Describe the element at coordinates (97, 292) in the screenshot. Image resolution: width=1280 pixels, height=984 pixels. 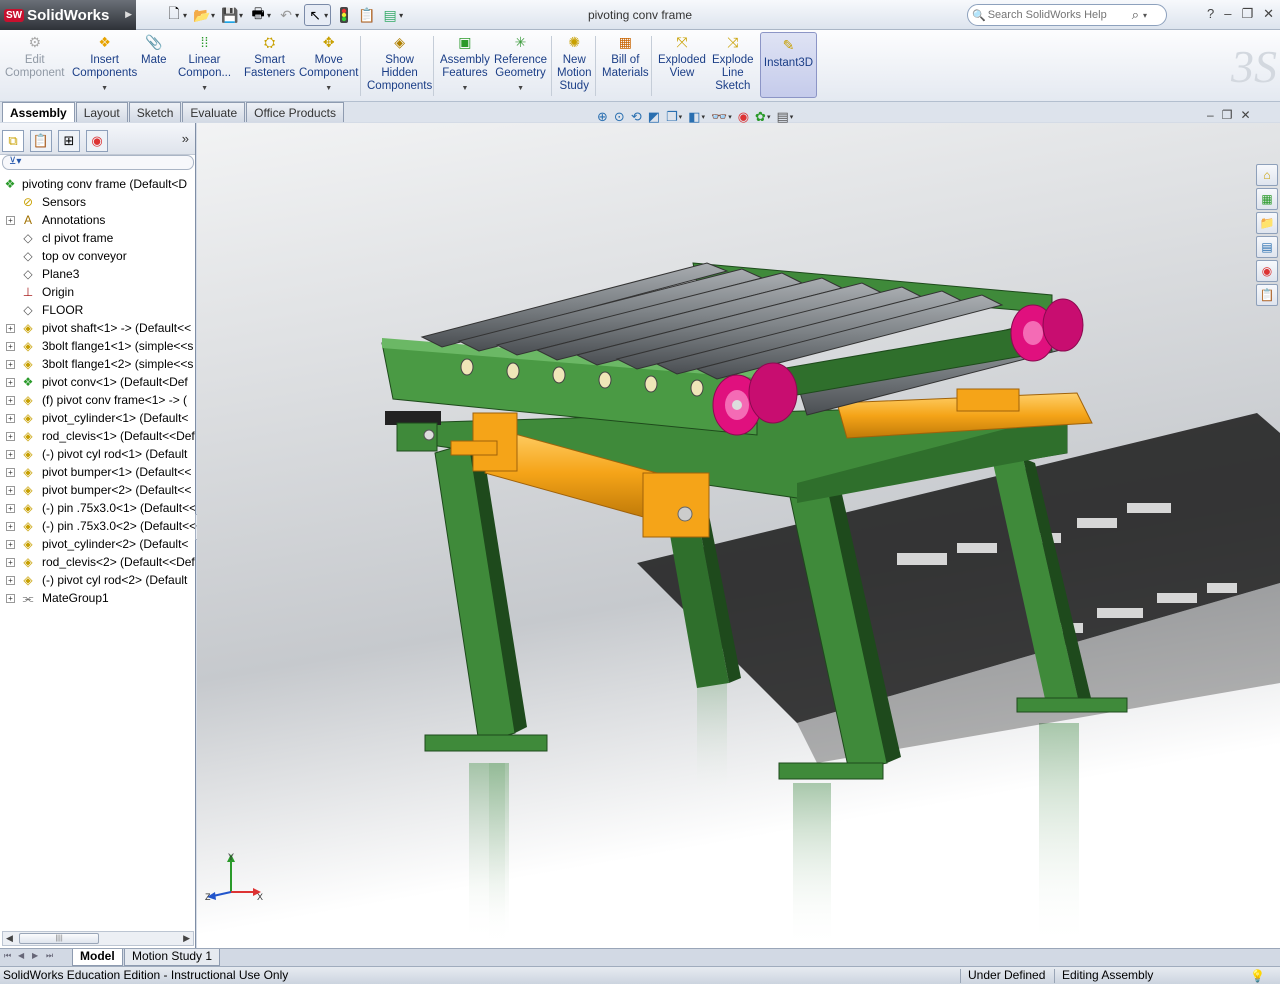
I see `tree-node-5: ⊥ Origin` at that location.